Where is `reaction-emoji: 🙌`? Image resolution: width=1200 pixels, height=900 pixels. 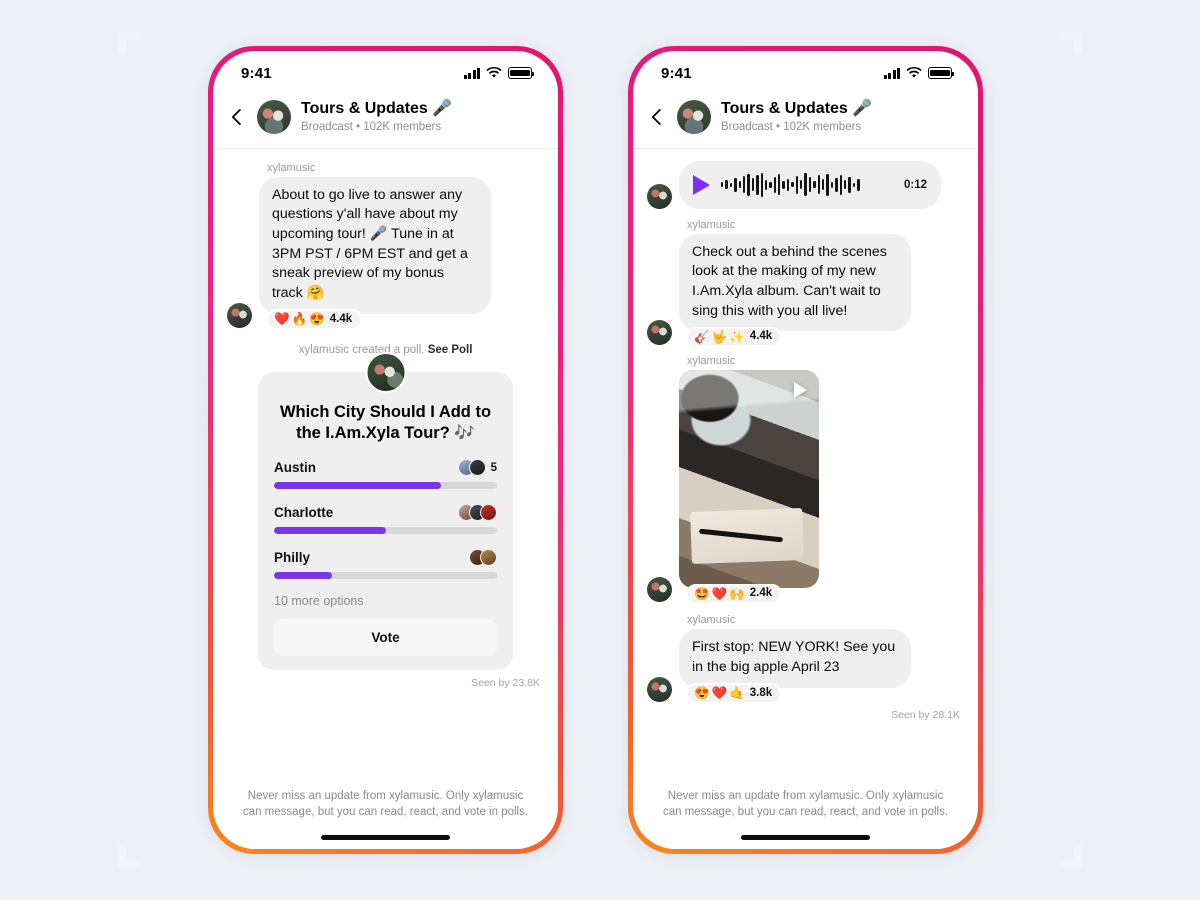
reaction-emoji: 🙌 is located at coordinates (737, 593).